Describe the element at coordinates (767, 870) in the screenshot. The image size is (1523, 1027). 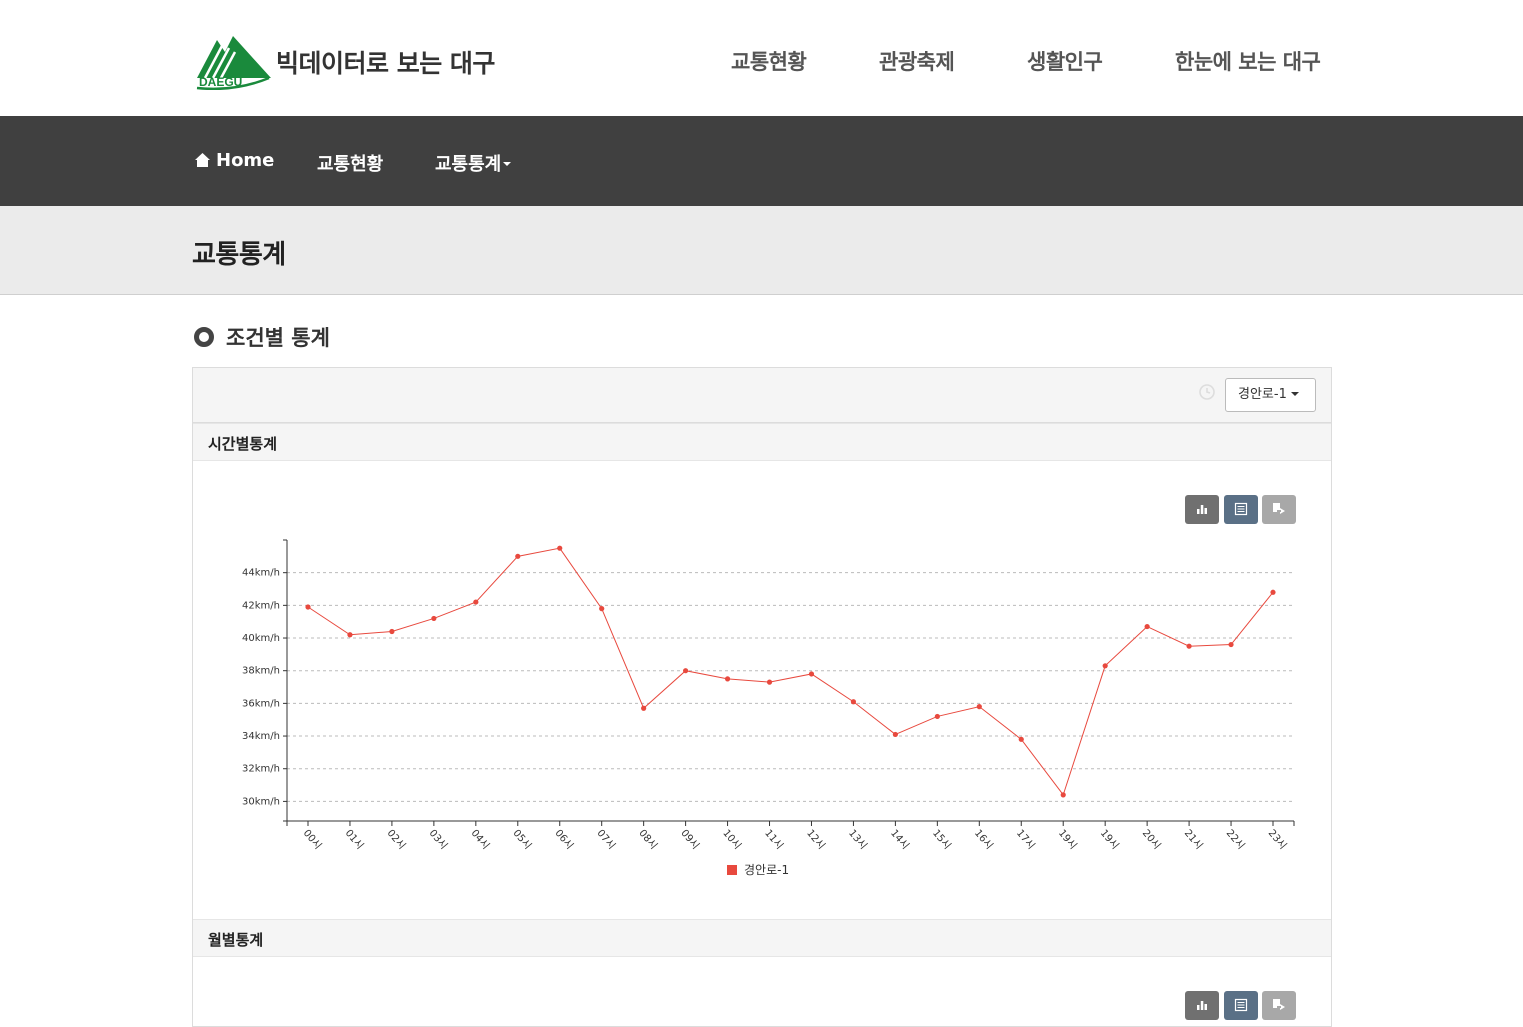
I see `legend-label: 경안로-1` at that location.